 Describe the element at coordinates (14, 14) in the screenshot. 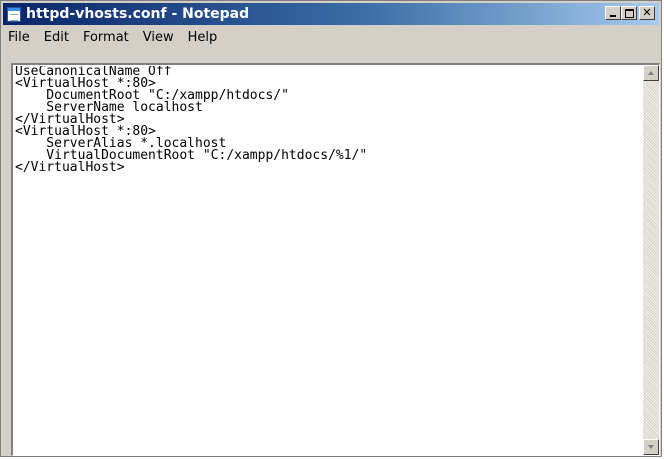

I see `notepad-icon` at that location.